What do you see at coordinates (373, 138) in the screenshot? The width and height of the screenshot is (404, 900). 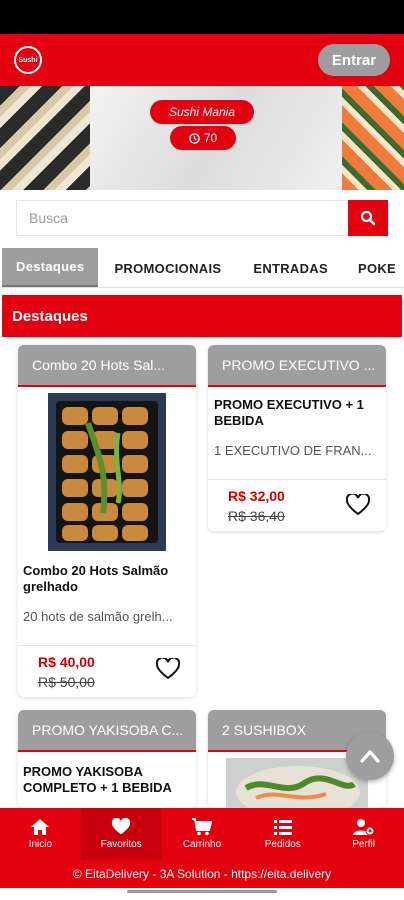 I see `banner-sushi-image-right` at bounding box center [373, 138].